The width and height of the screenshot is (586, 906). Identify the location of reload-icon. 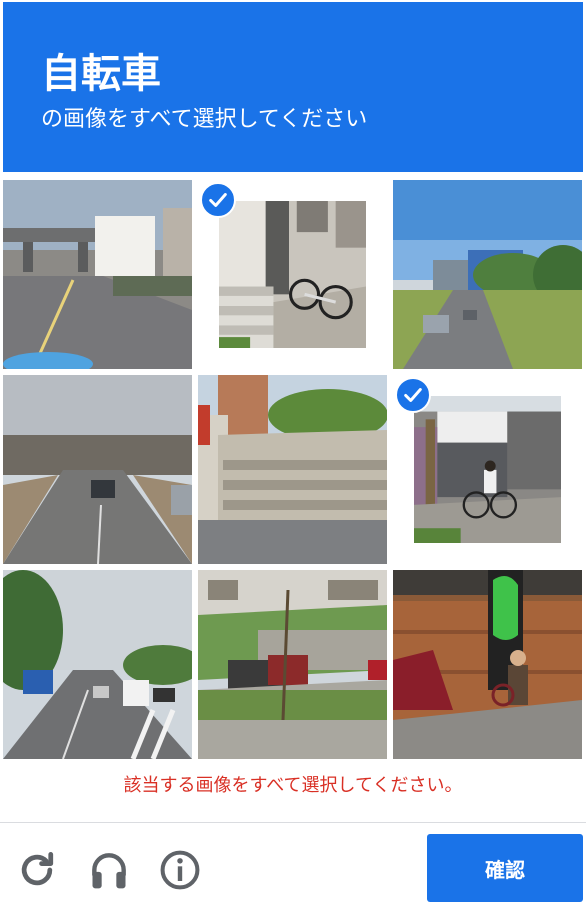
(37, 870).